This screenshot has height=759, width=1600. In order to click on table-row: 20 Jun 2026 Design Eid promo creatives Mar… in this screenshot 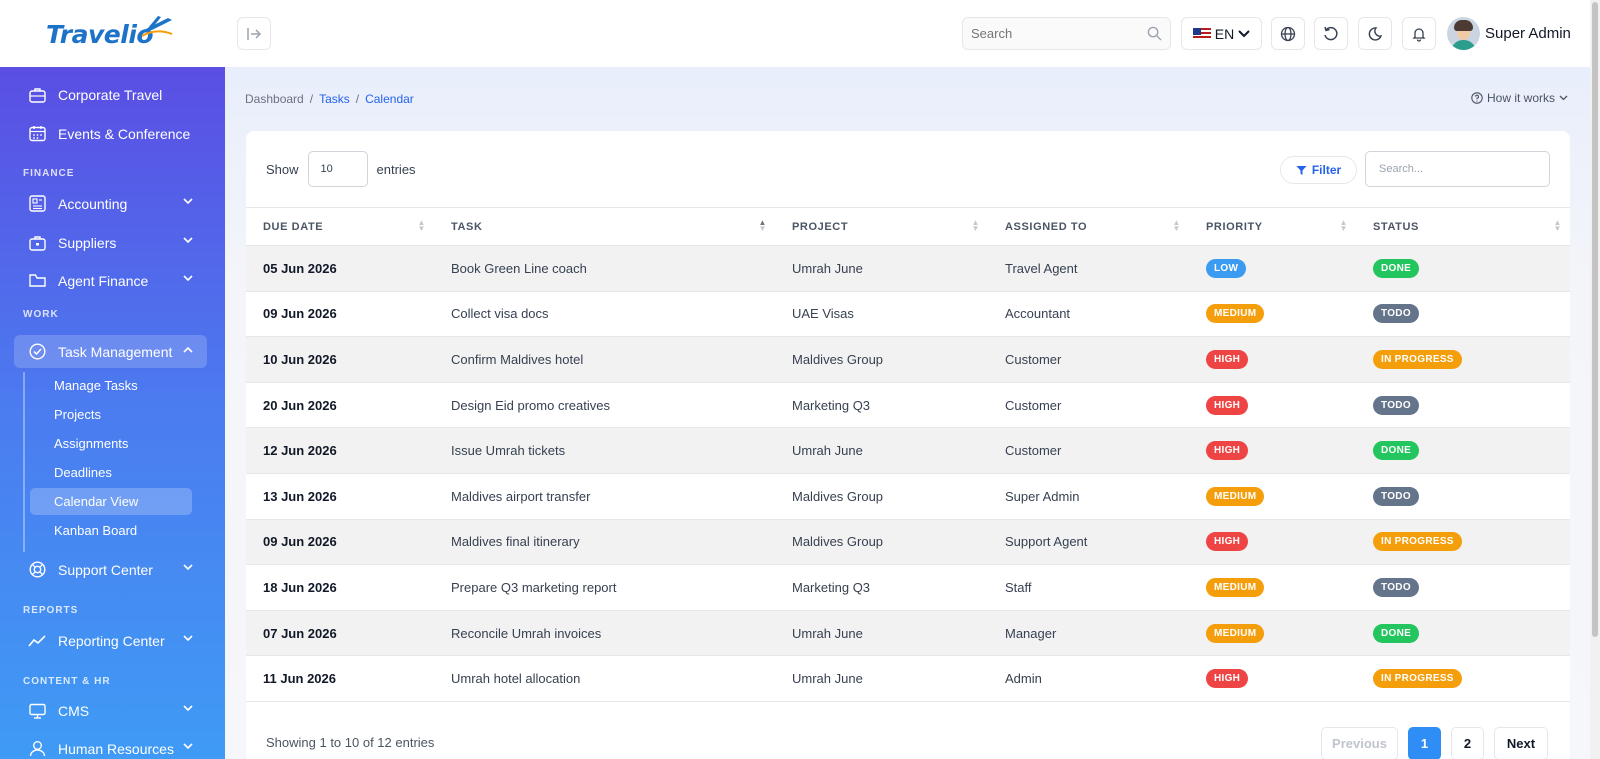, I will do `click(908, 405)`.